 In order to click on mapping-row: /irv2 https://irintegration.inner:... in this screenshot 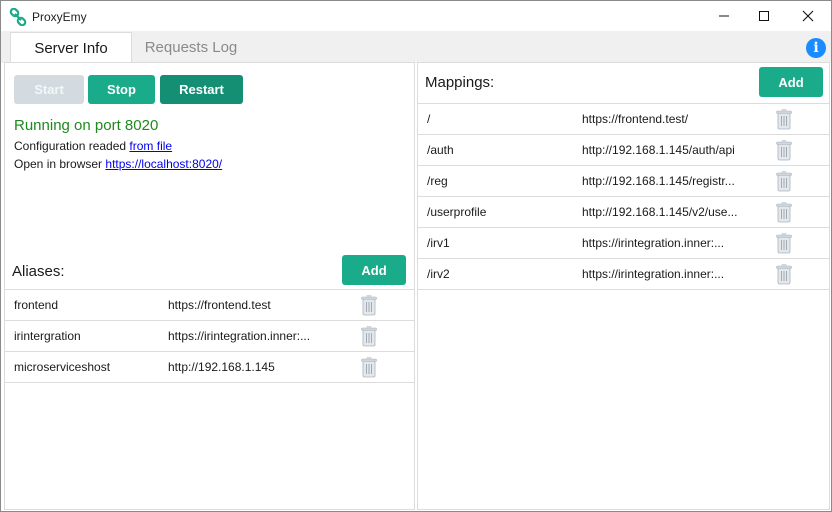, I will do `click(623, 274)`.